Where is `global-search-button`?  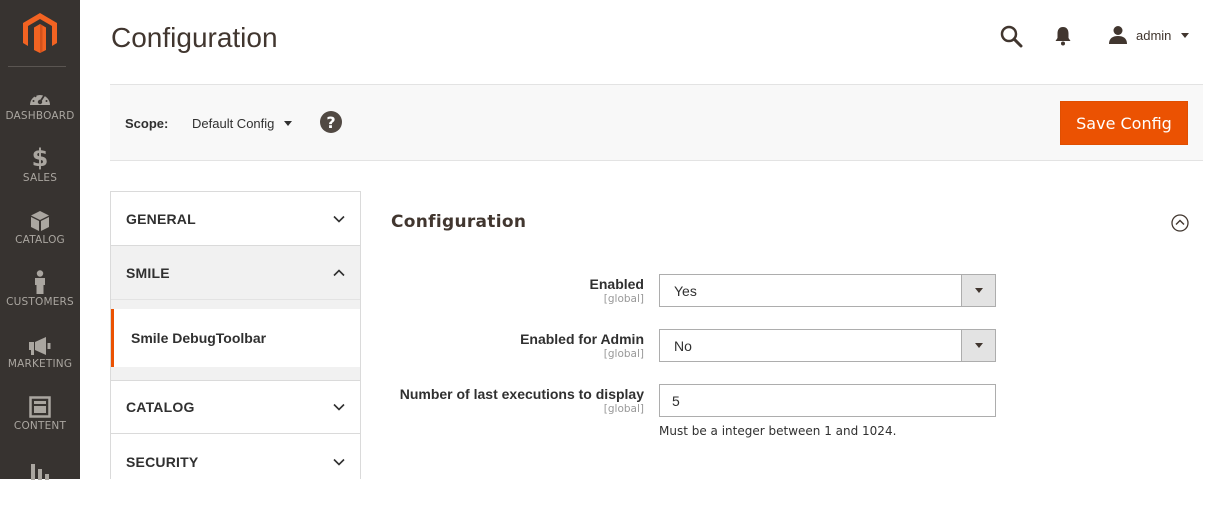 global-search-button is located at coordinates (1011, 36).